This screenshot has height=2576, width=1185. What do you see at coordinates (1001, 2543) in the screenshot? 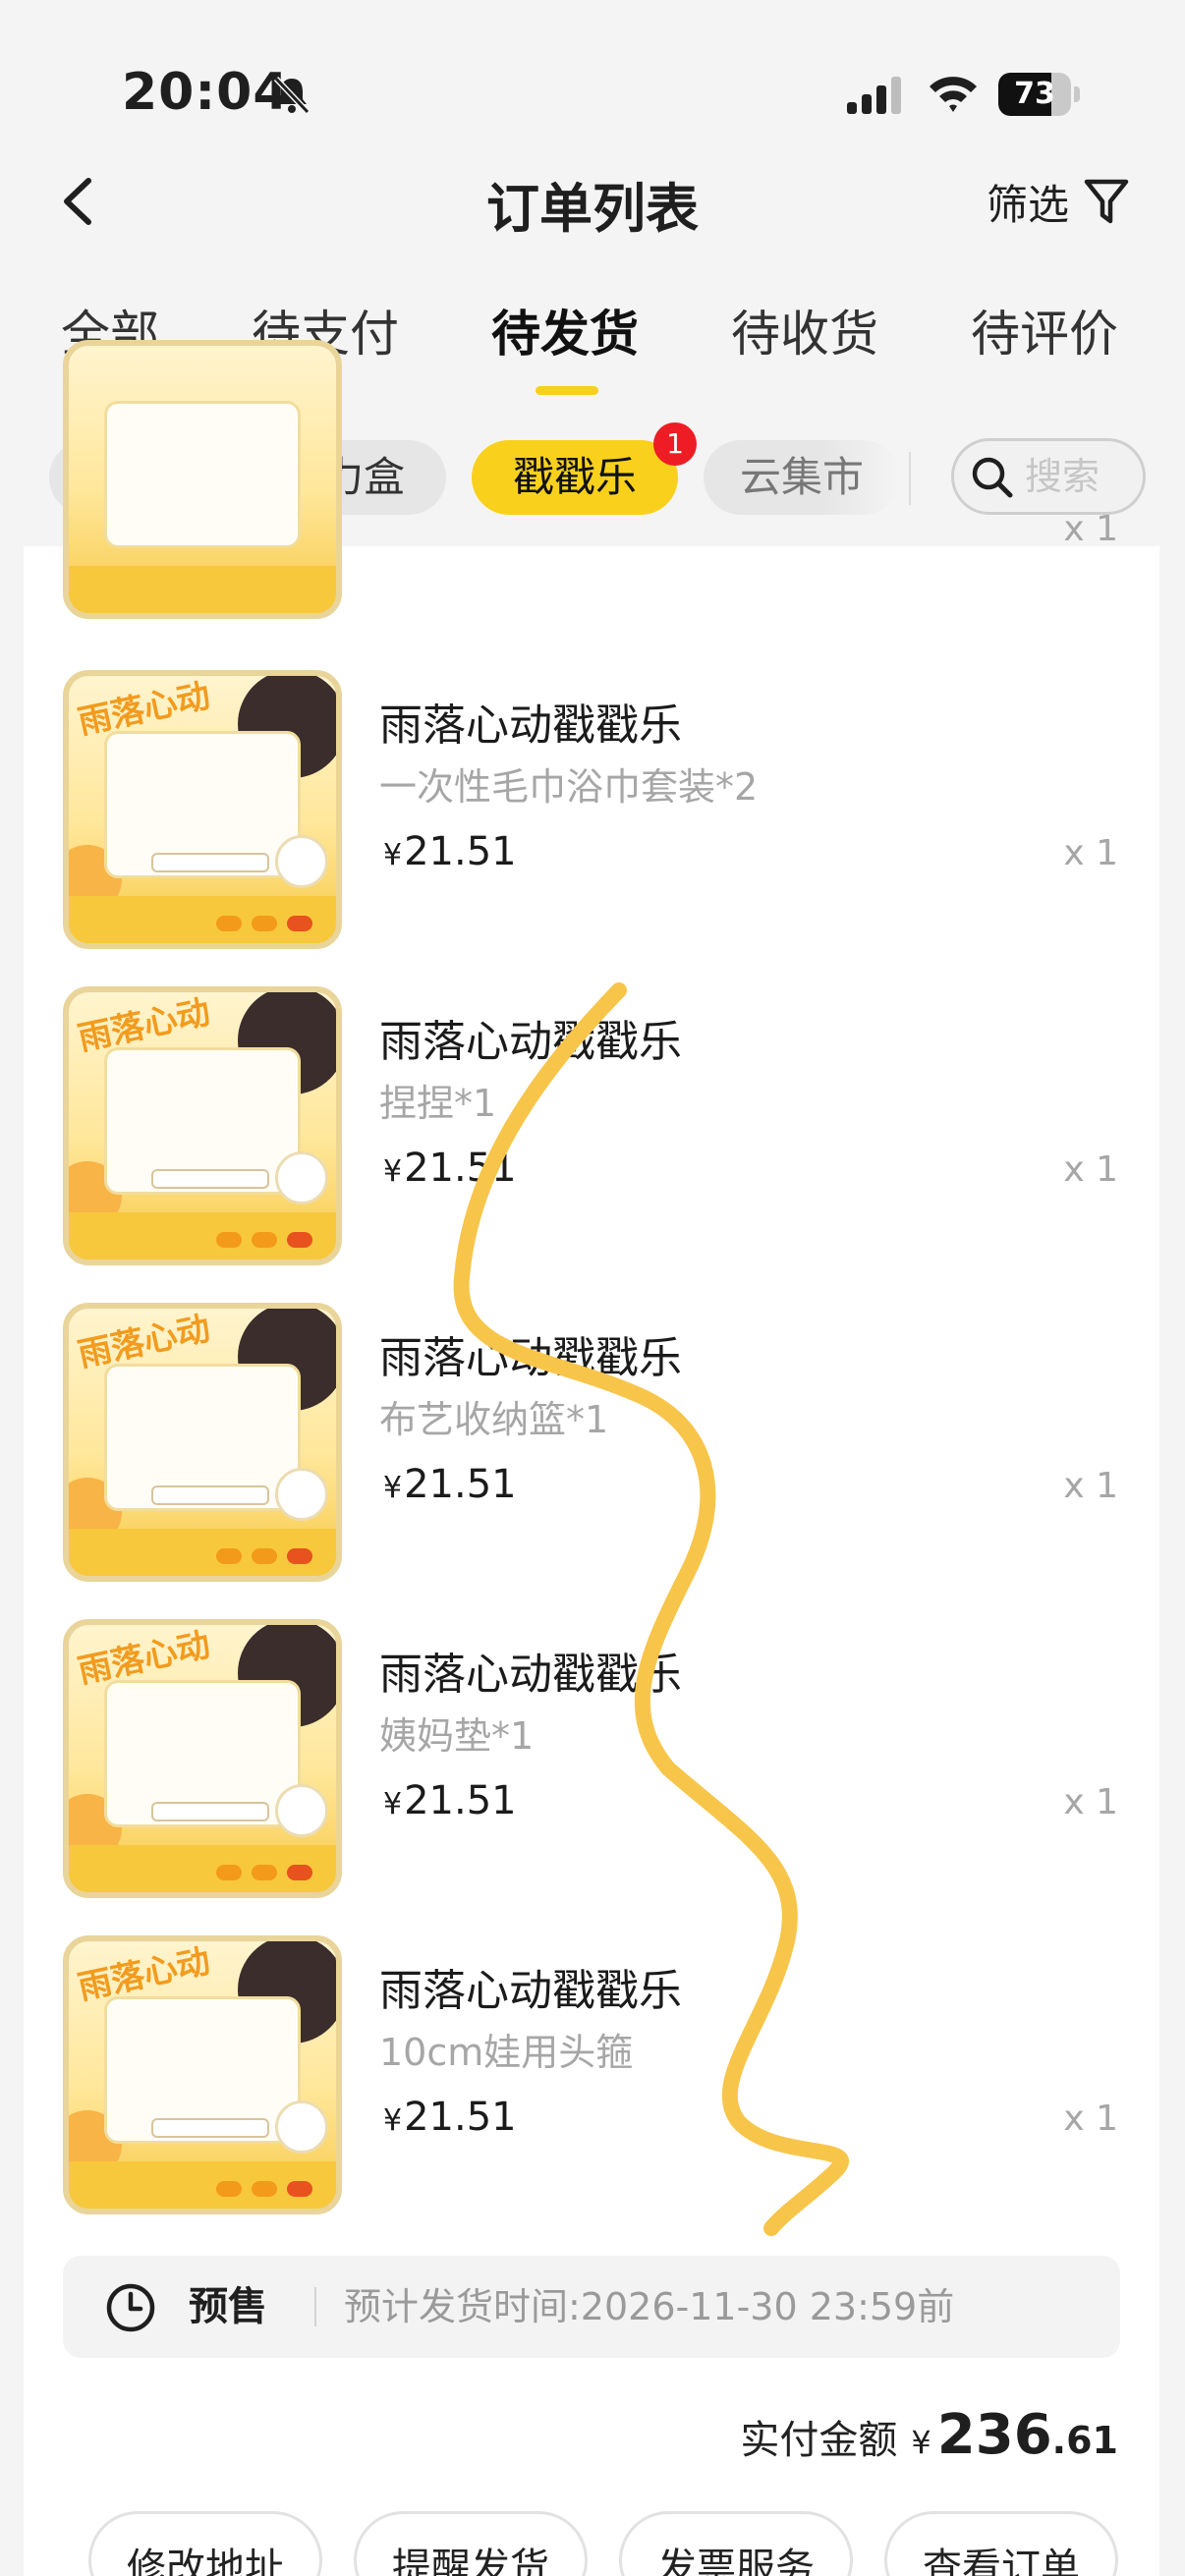
I see `view-order-button: 查看订单` at bounding box center [1001, 2543].